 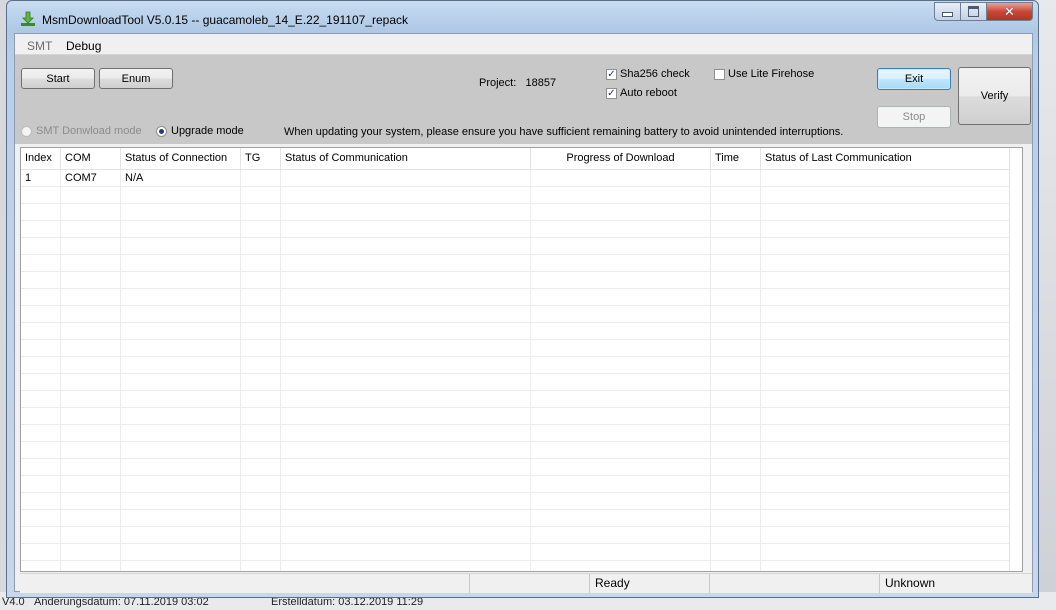 What do you see at coordinates (81, 178) in the screenshot?
I see `cell-com: COM7` at bounding box center [81, 178].